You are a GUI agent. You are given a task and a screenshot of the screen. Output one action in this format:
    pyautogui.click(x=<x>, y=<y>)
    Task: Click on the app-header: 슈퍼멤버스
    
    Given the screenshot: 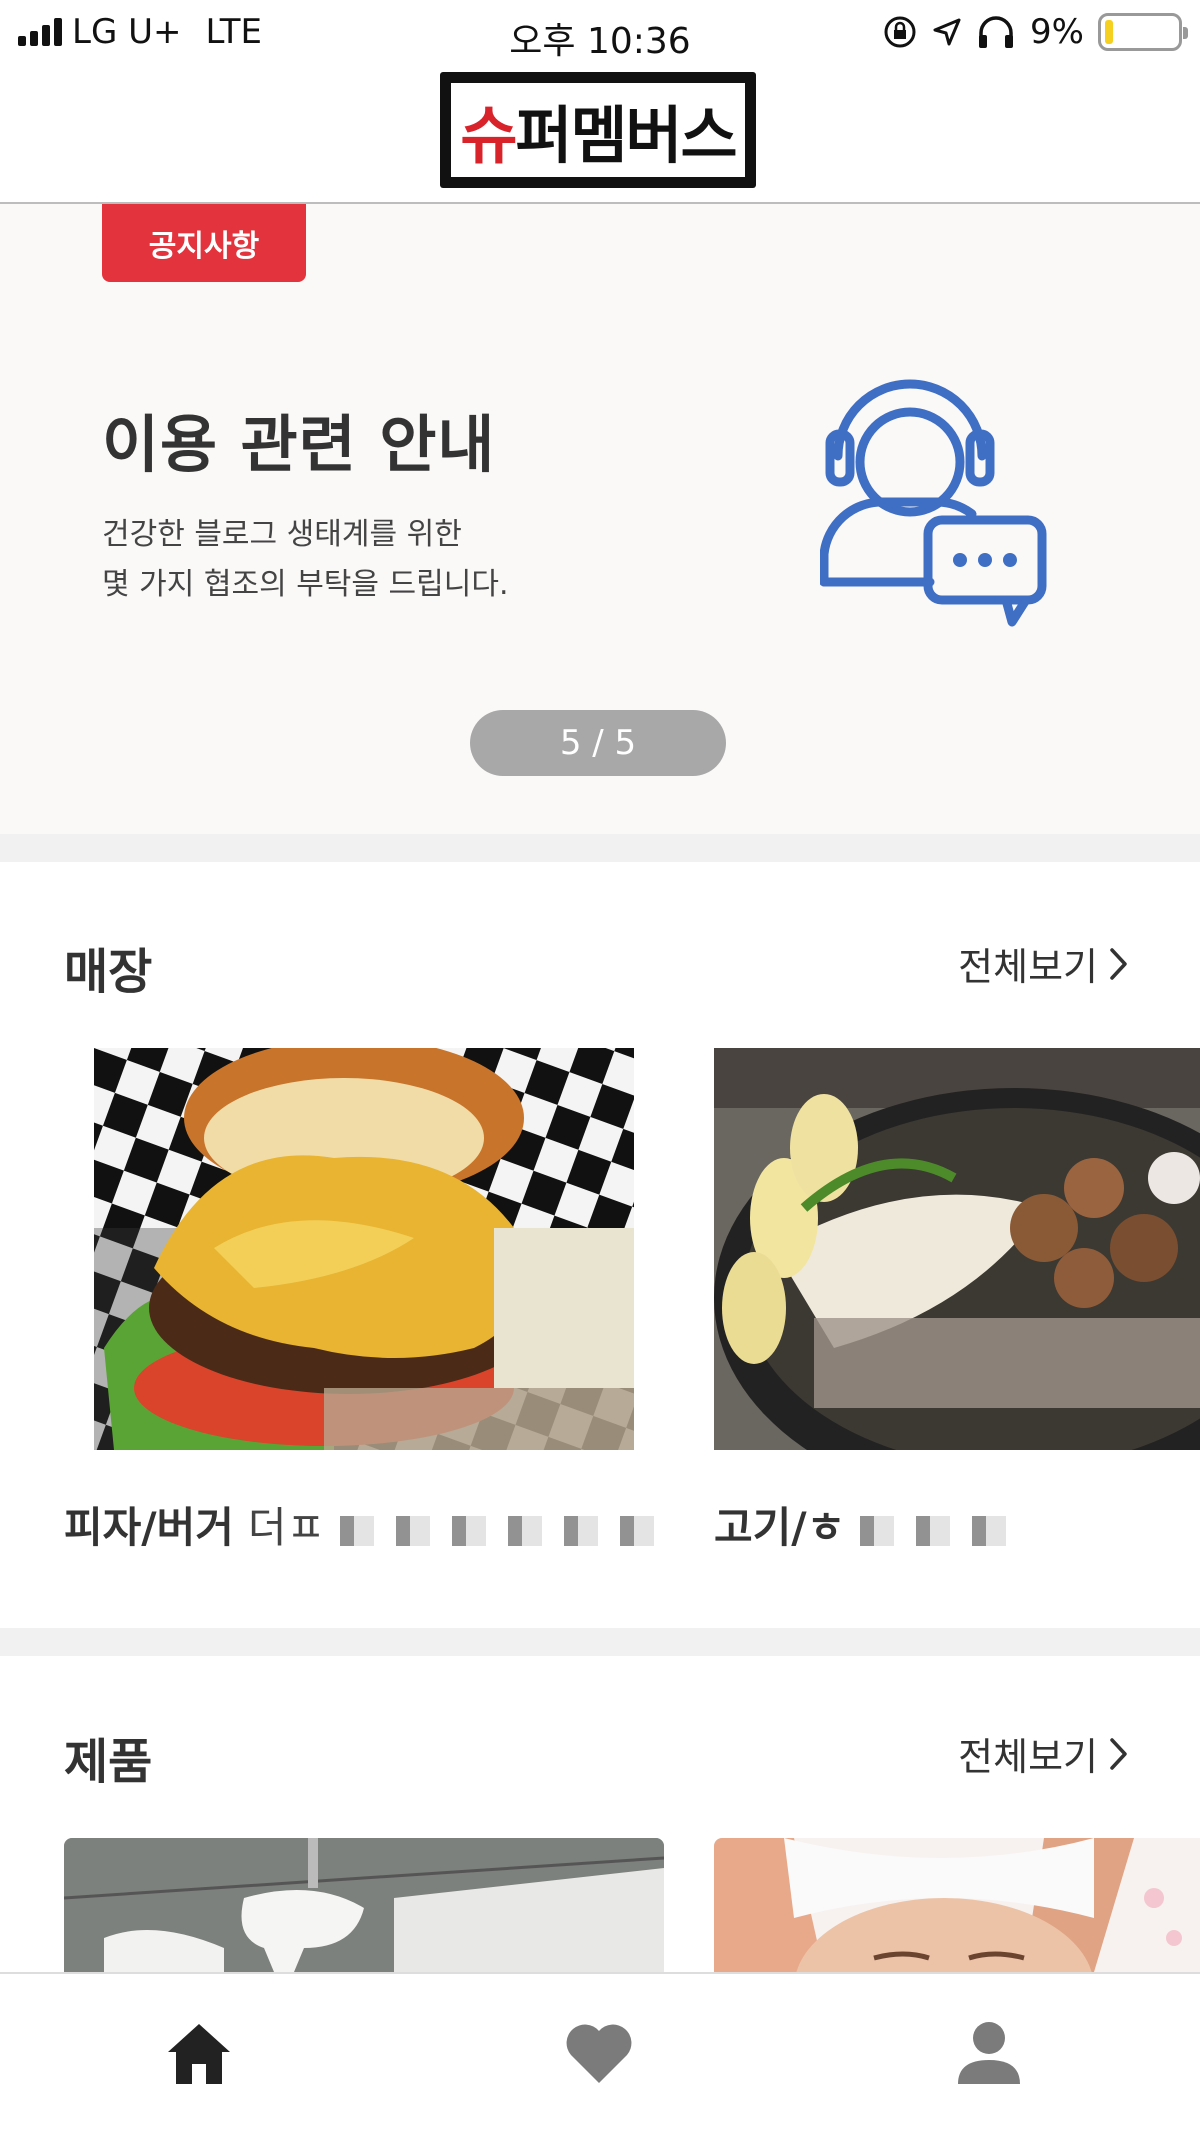 What is the action you would take?
    pyautogui.click(x=600, y=135)
    